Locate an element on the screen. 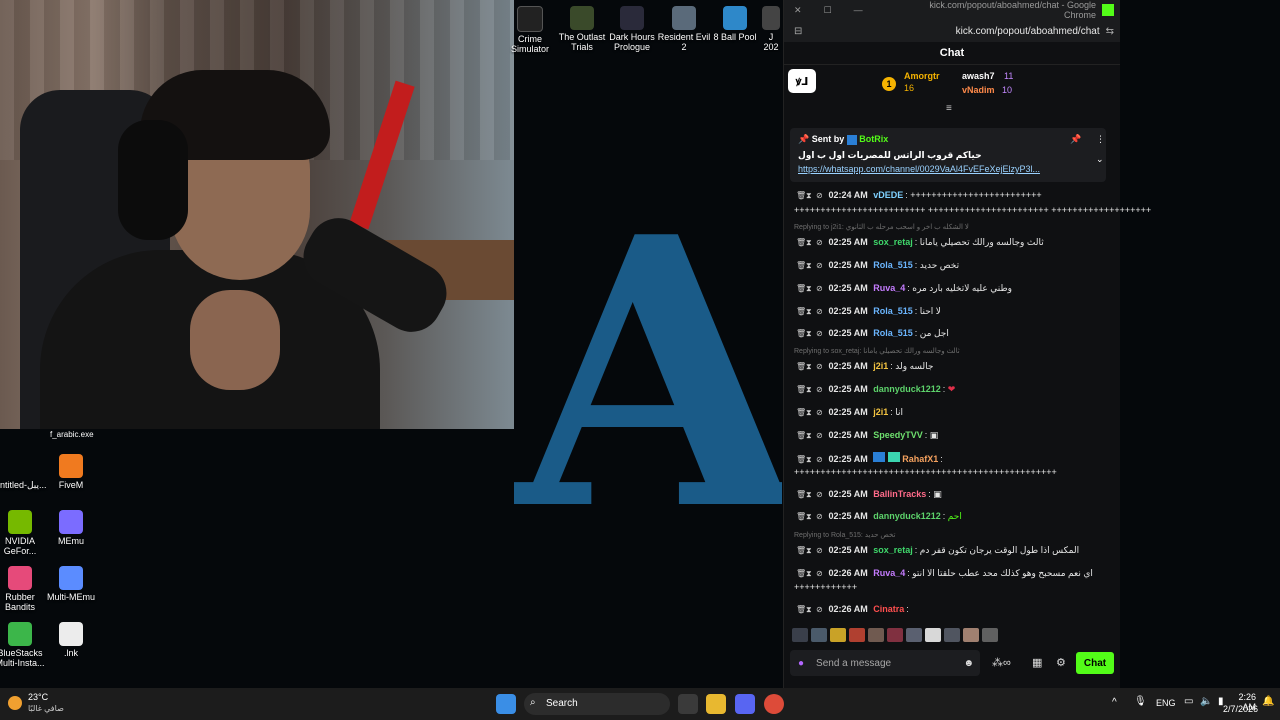 Image resolution: width=1280 pixels, height=720 pixels. chat-message: 🗑⧗ ⊘ 02:25 AM j2i1: انا is located at coordinates (951, 412).